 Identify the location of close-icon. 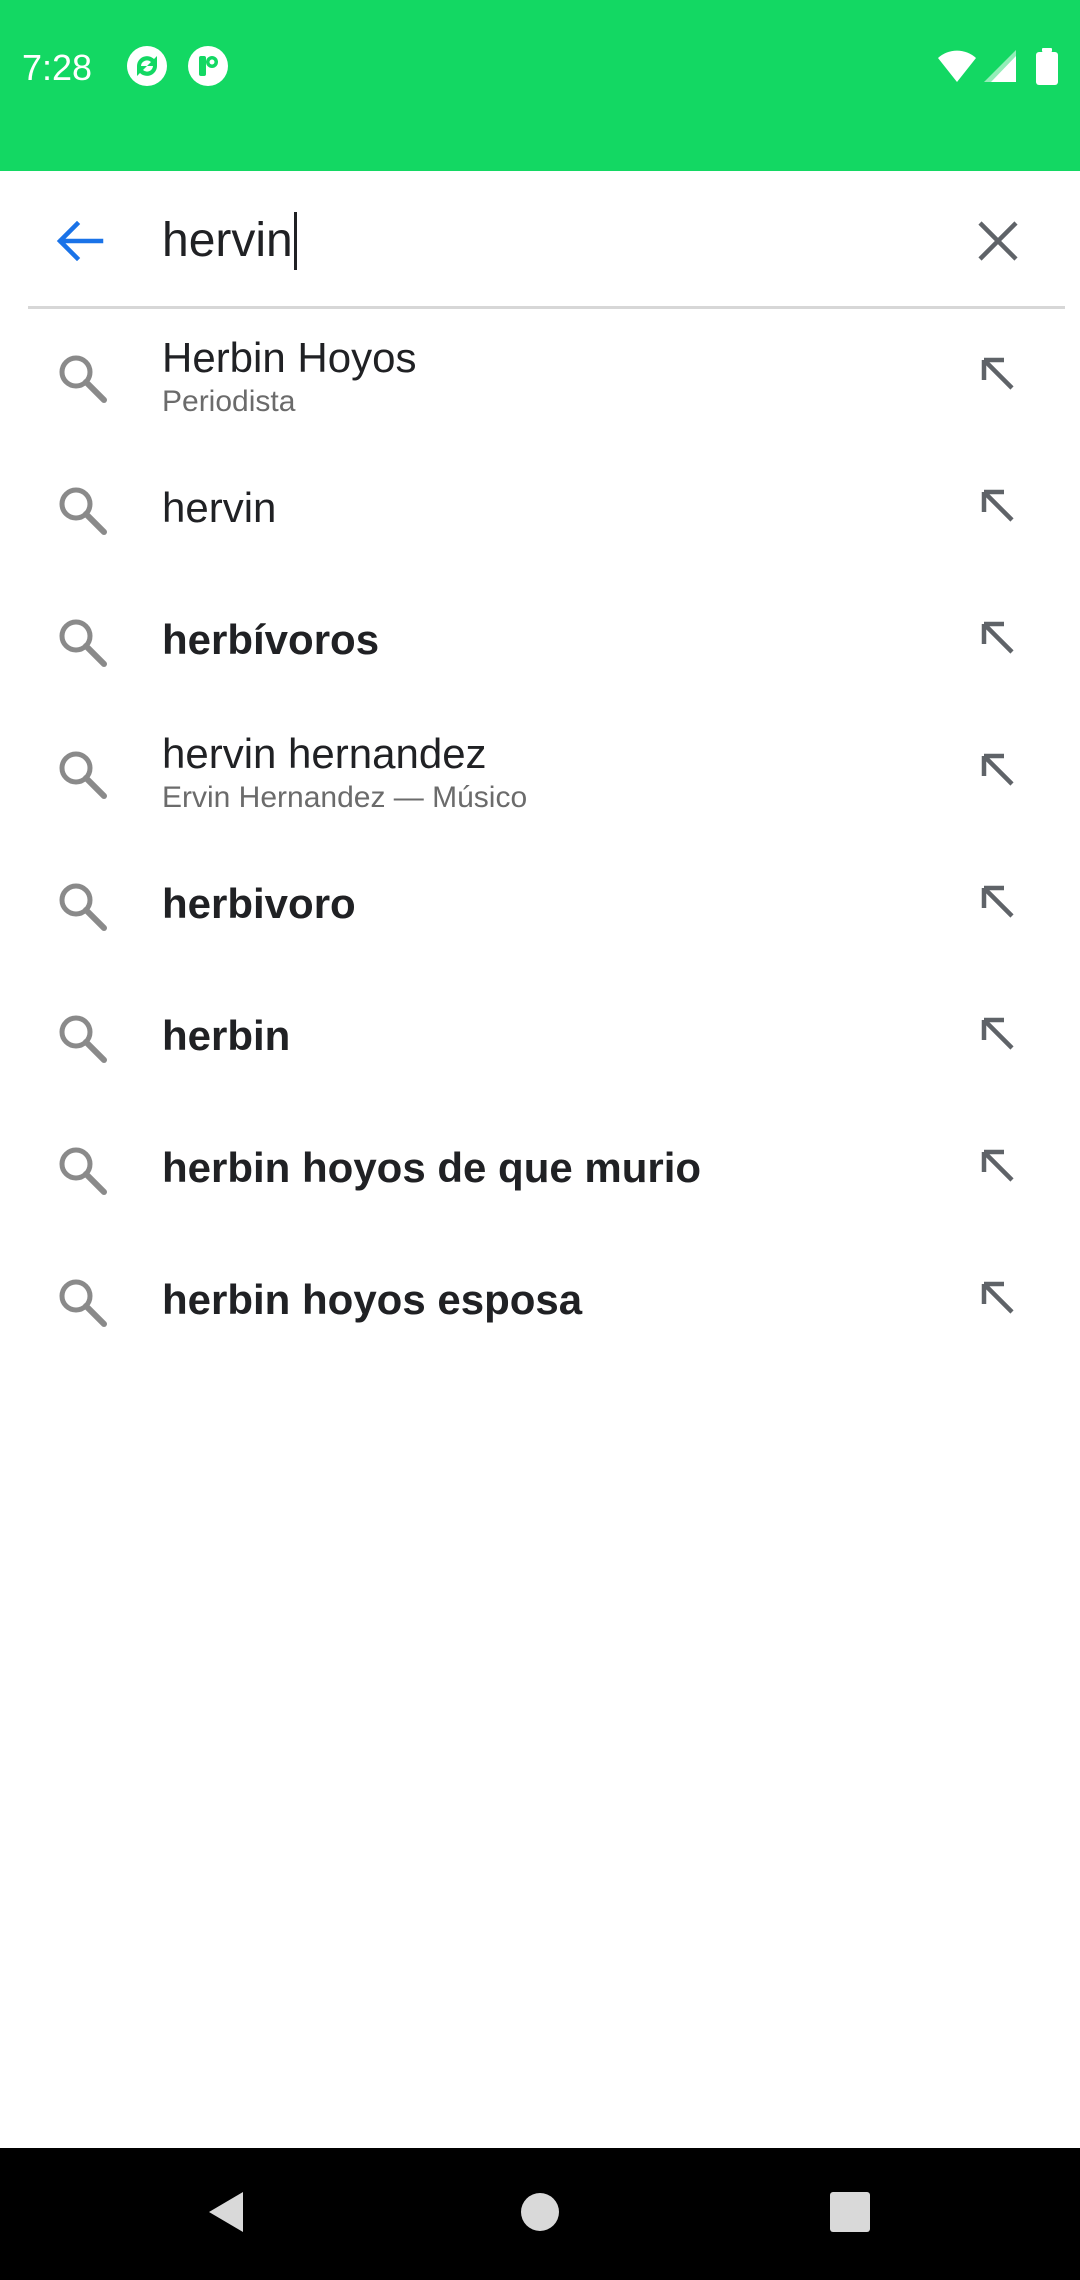
(998, 243).